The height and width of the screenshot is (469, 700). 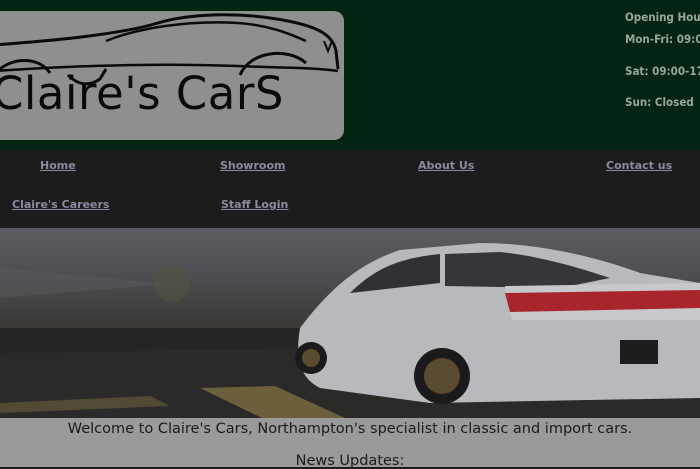 I want to click on logo-text: Claire's CarS, so click(x=142, y=93).